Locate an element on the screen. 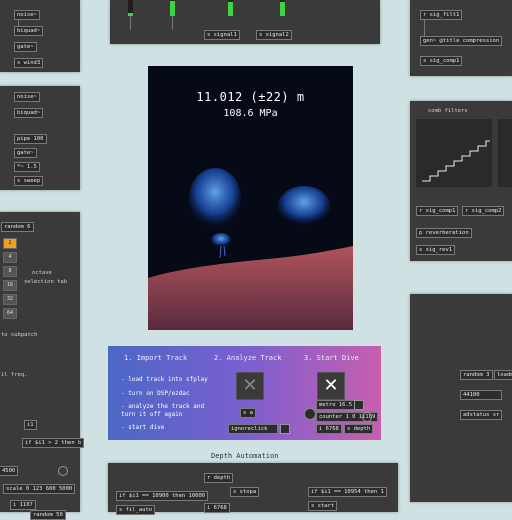 This screenshot has height=520, width=512. bang-button is located at coordinates (310, 414).